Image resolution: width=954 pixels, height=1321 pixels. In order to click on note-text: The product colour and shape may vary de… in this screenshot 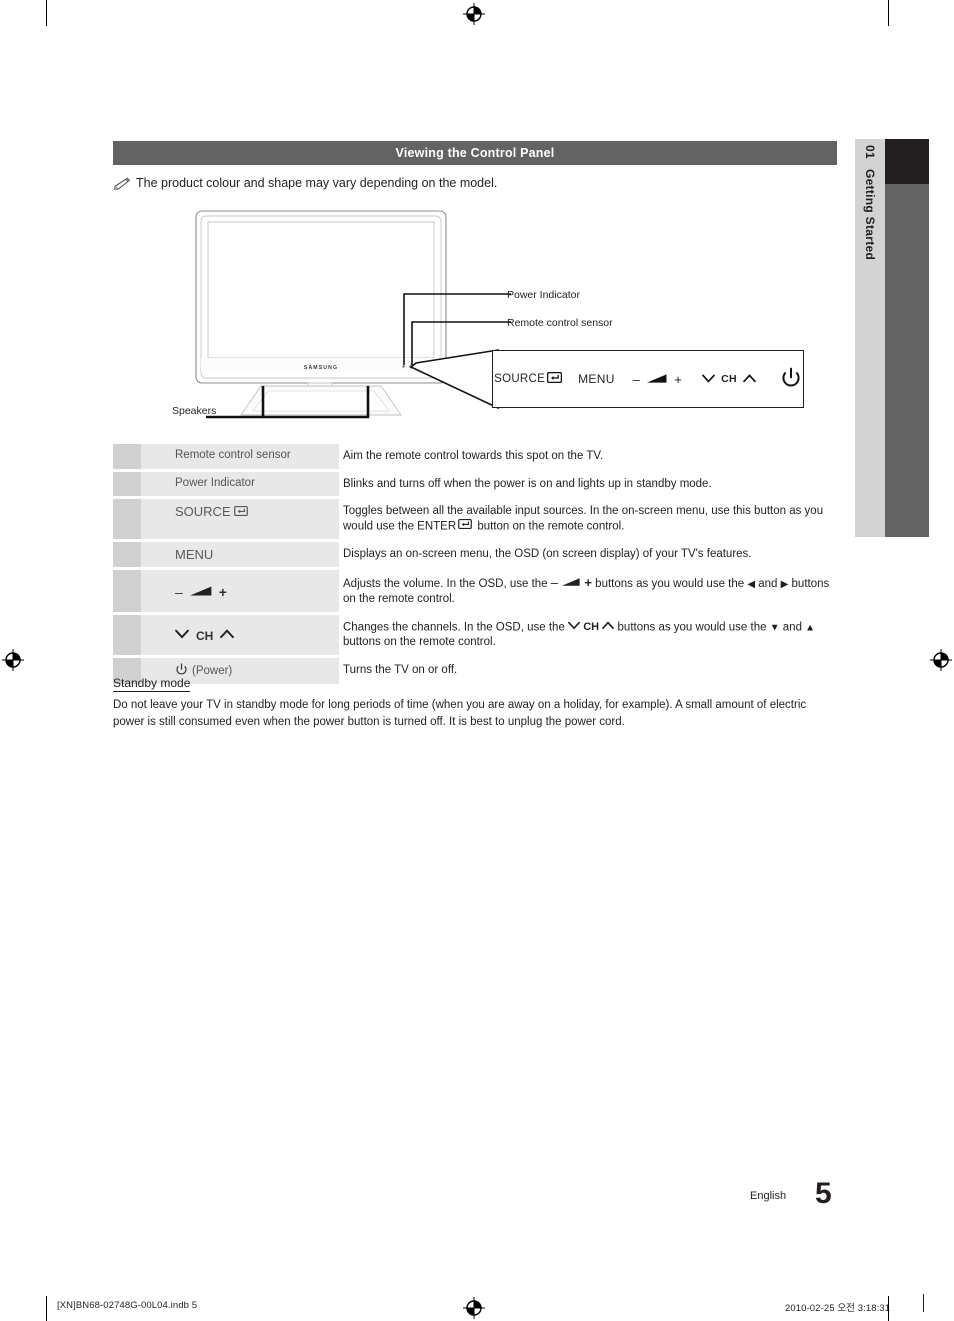, I will do `click(317, 183)`.